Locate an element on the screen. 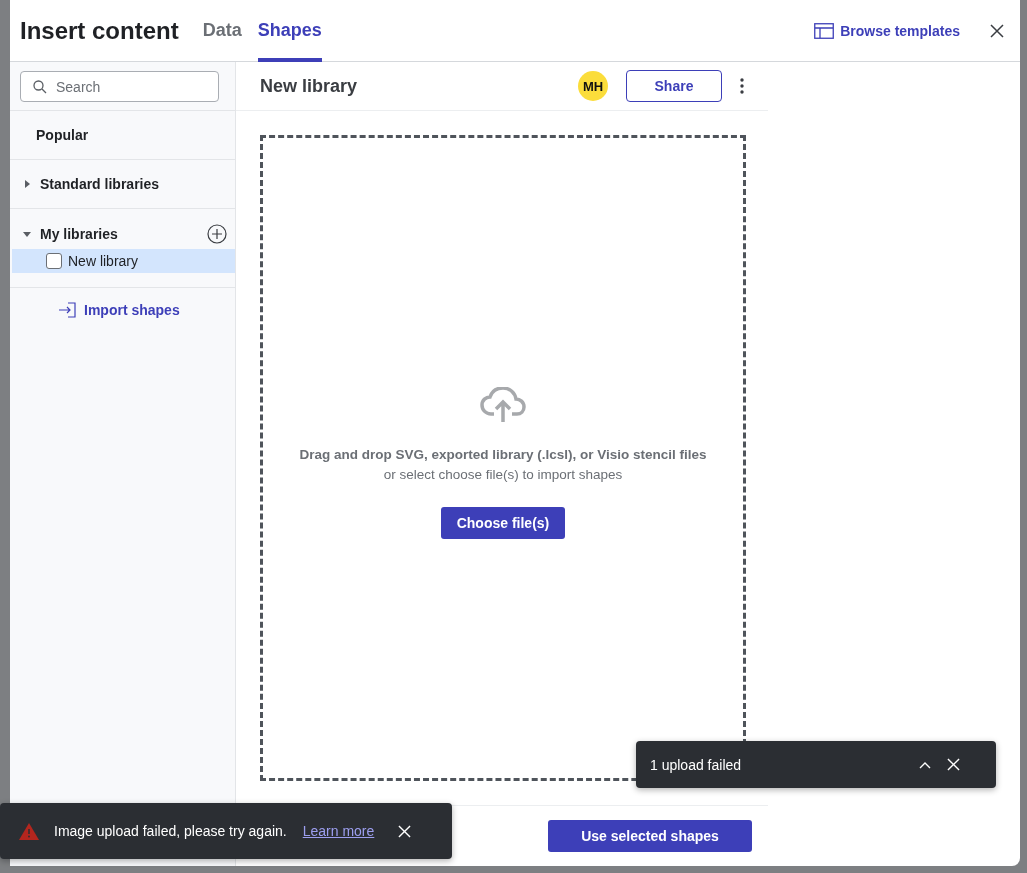 This screenshot has height=873, width=1027. search-field: Search is located at coordinates (119, 86).